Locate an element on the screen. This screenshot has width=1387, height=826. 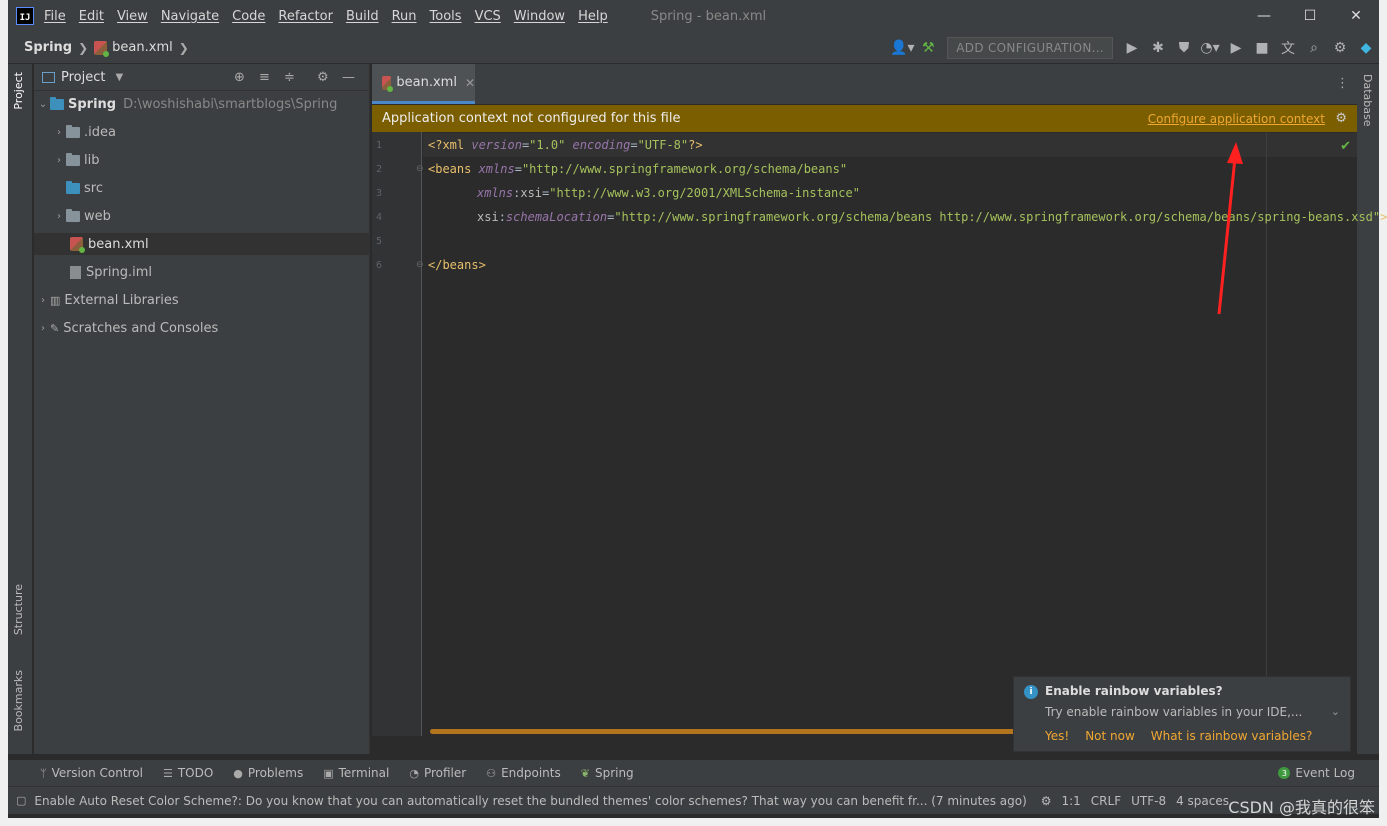
tool-spring: ❦ Spring is located at coordinates (607, 773).